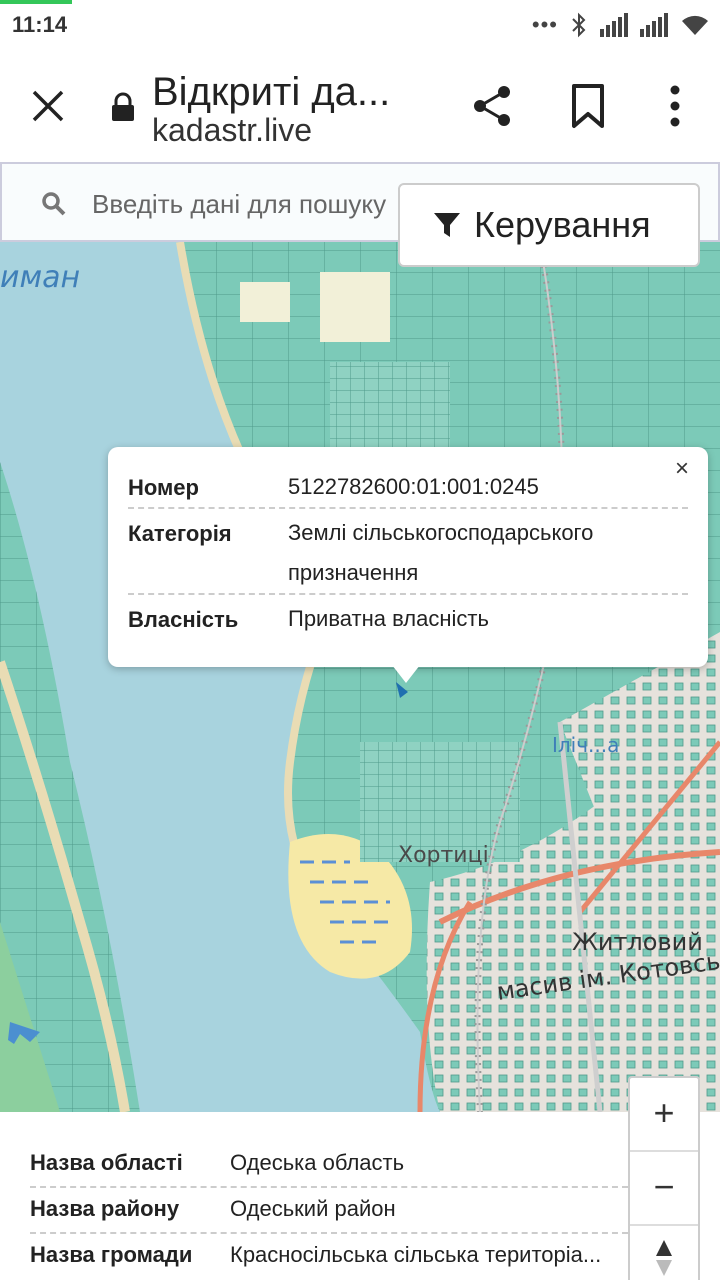  Describe the element at coordinates (614, 25) in the screenshot. I see `signal-icon` at that location.